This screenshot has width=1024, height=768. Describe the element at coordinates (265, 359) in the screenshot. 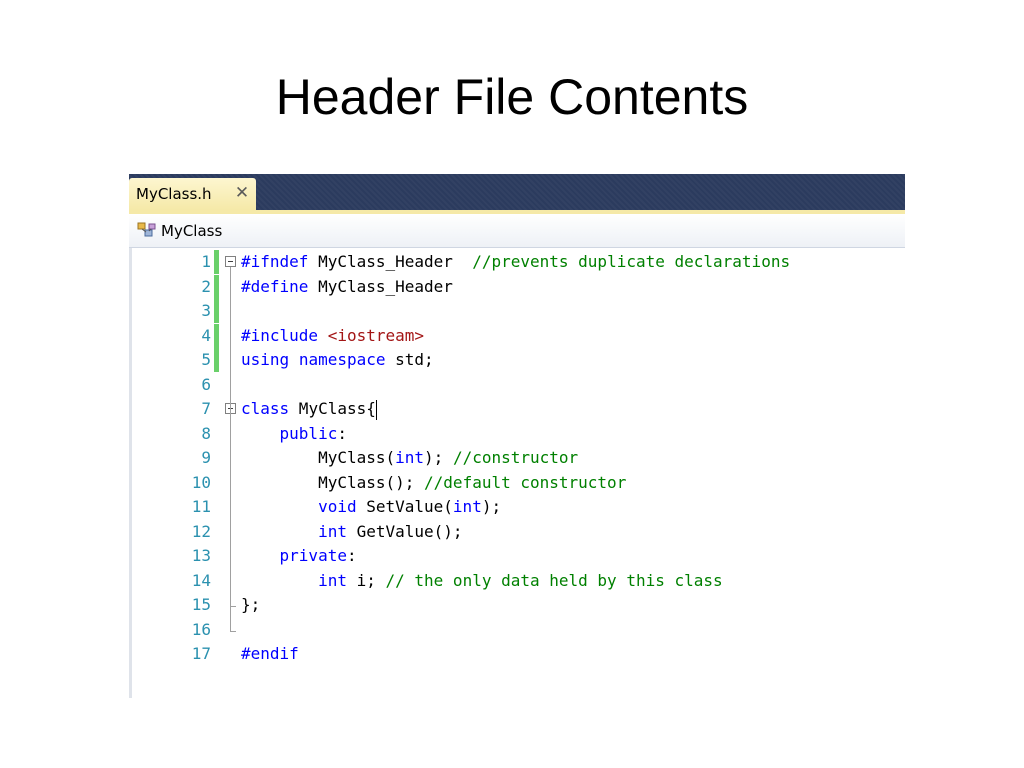

I see `code-token: using` at that location.